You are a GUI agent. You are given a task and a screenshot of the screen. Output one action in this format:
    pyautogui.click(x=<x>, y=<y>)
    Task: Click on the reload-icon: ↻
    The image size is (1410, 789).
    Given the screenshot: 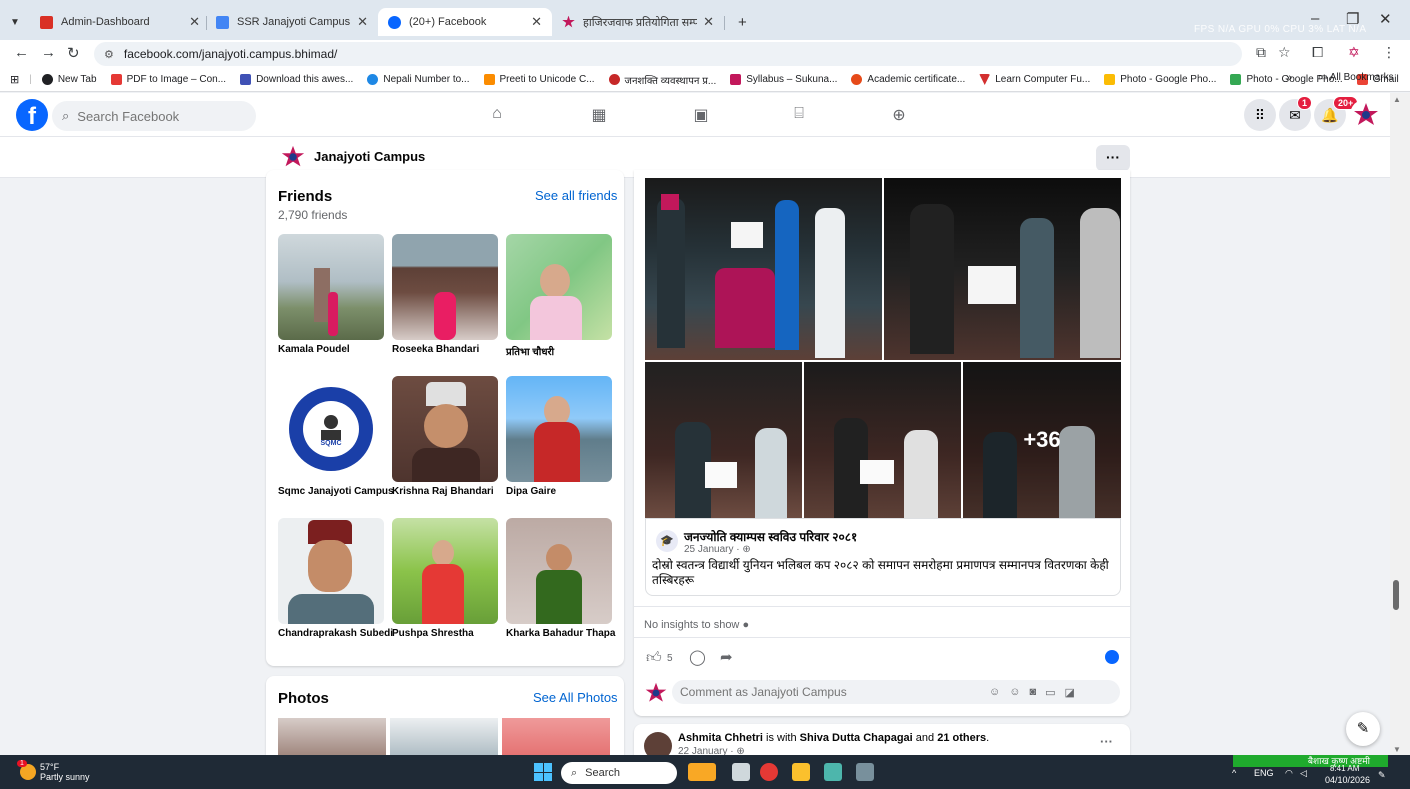 What is the action you would take?
    pyautogui.click(x=73, y=53)
    